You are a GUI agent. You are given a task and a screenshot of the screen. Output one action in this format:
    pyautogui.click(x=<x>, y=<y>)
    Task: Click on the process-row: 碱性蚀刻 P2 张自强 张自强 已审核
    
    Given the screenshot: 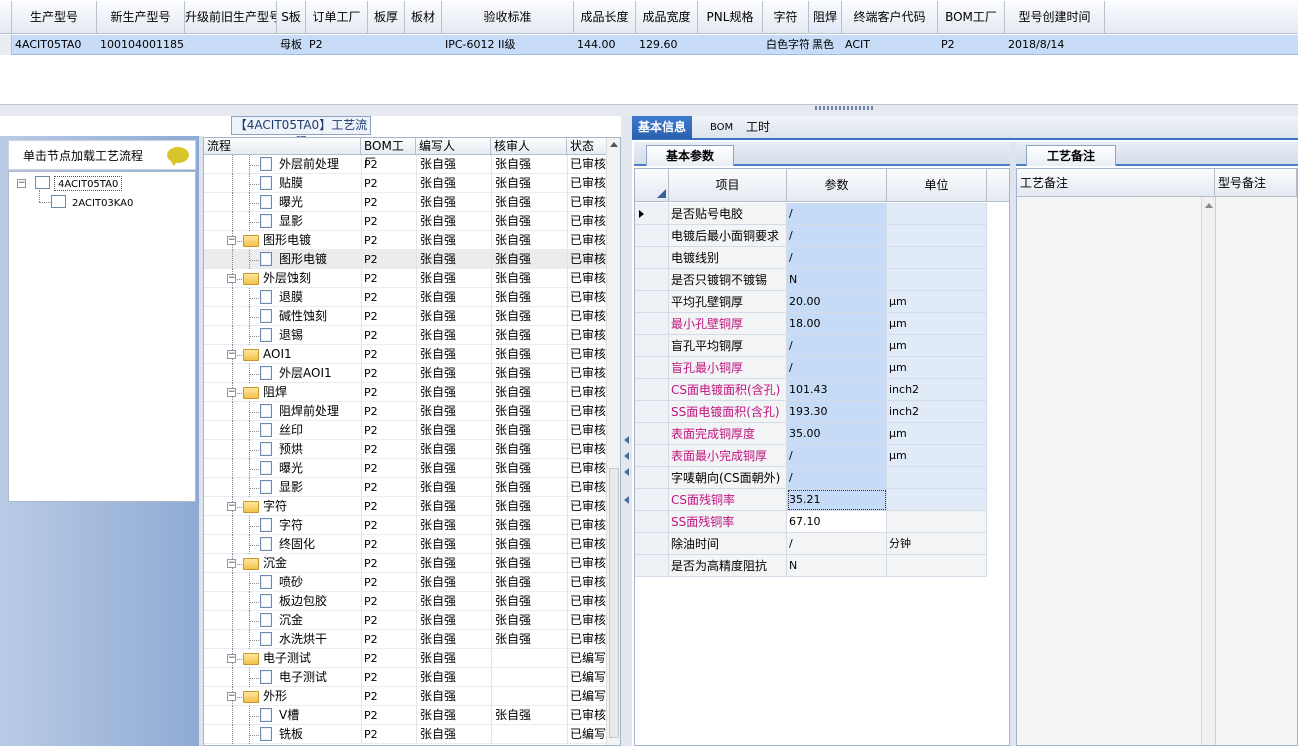 What is the action you would take?
    pyautogui.click(x=406, y=316)
    